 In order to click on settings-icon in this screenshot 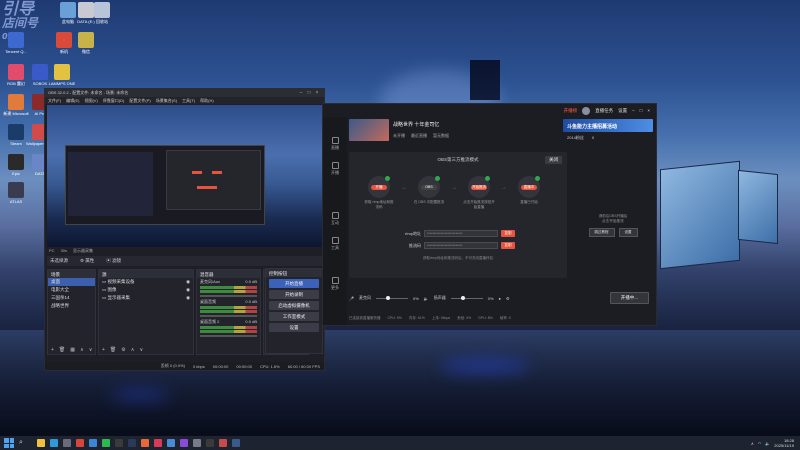, I will do `click(197, 443)`.